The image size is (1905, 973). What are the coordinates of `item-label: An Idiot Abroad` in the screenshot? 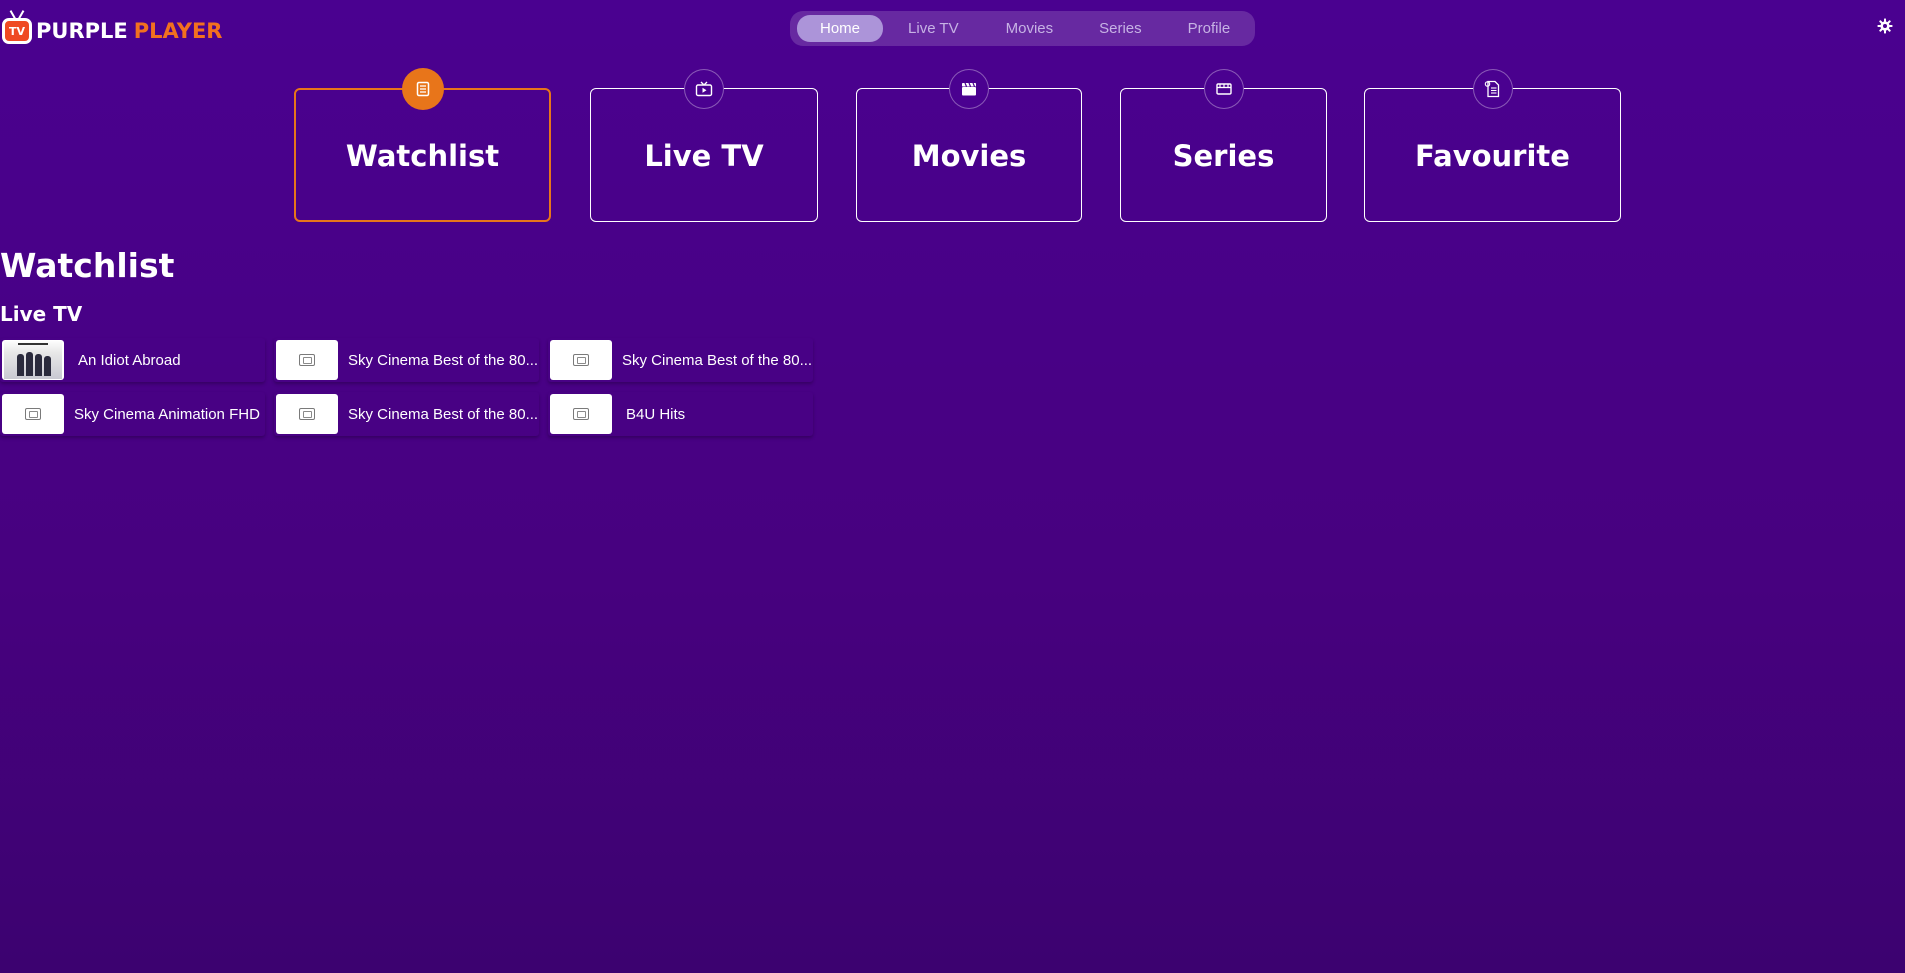 It's located at (129, 360).